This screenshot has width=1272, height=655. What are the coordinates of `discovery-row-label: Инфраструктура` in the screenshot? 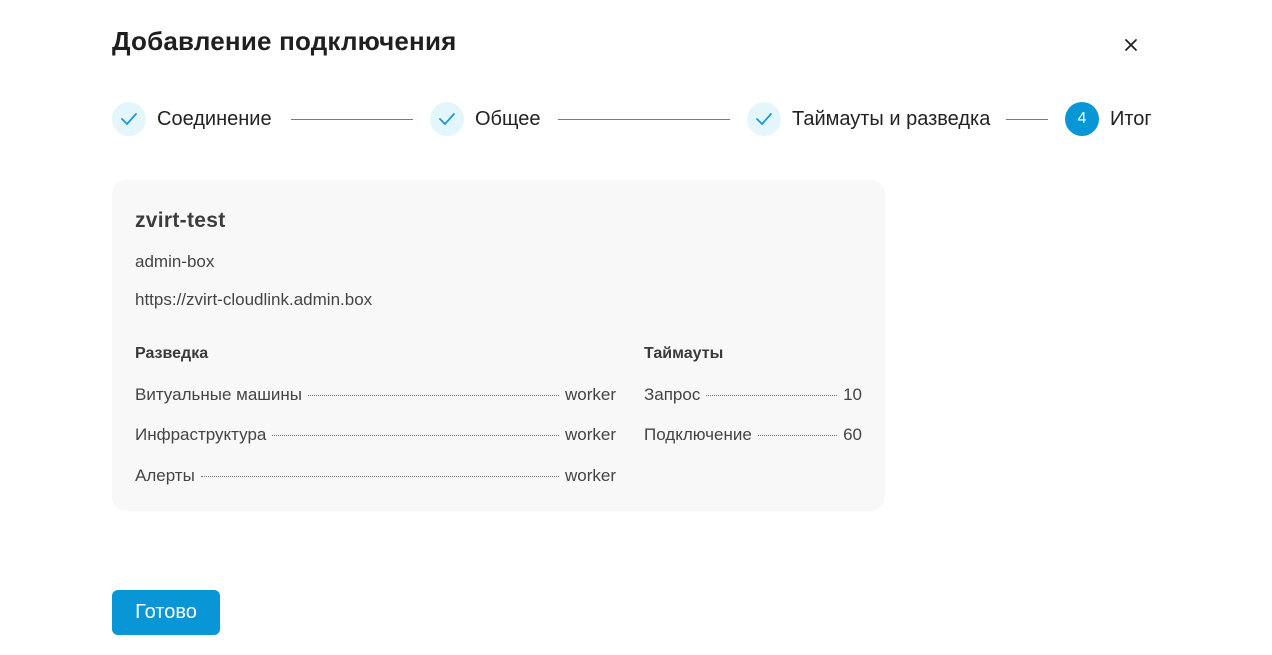 It's located at (201, 434).